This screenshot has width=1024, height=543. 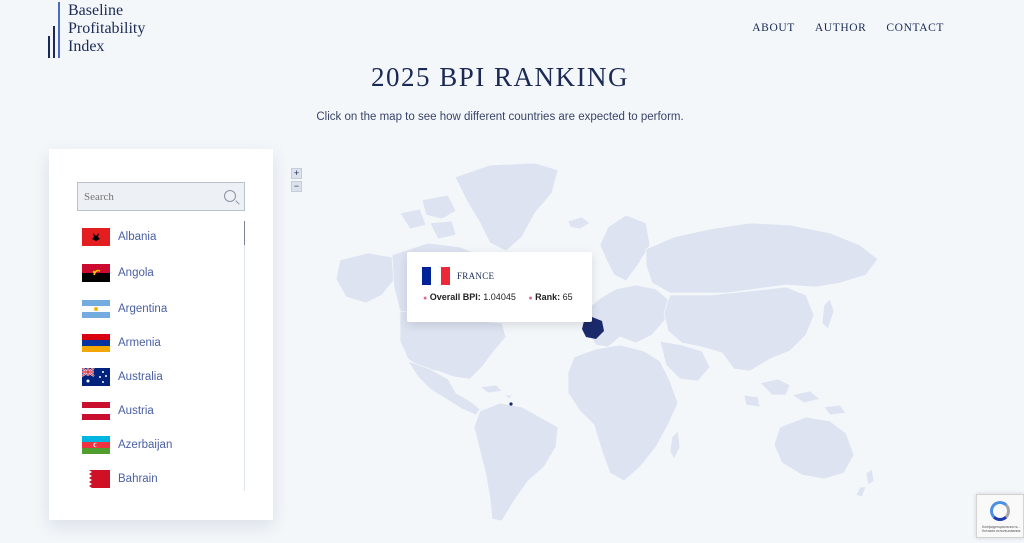 I want to click on australia-flag-icon, so click(x=96, y=377).